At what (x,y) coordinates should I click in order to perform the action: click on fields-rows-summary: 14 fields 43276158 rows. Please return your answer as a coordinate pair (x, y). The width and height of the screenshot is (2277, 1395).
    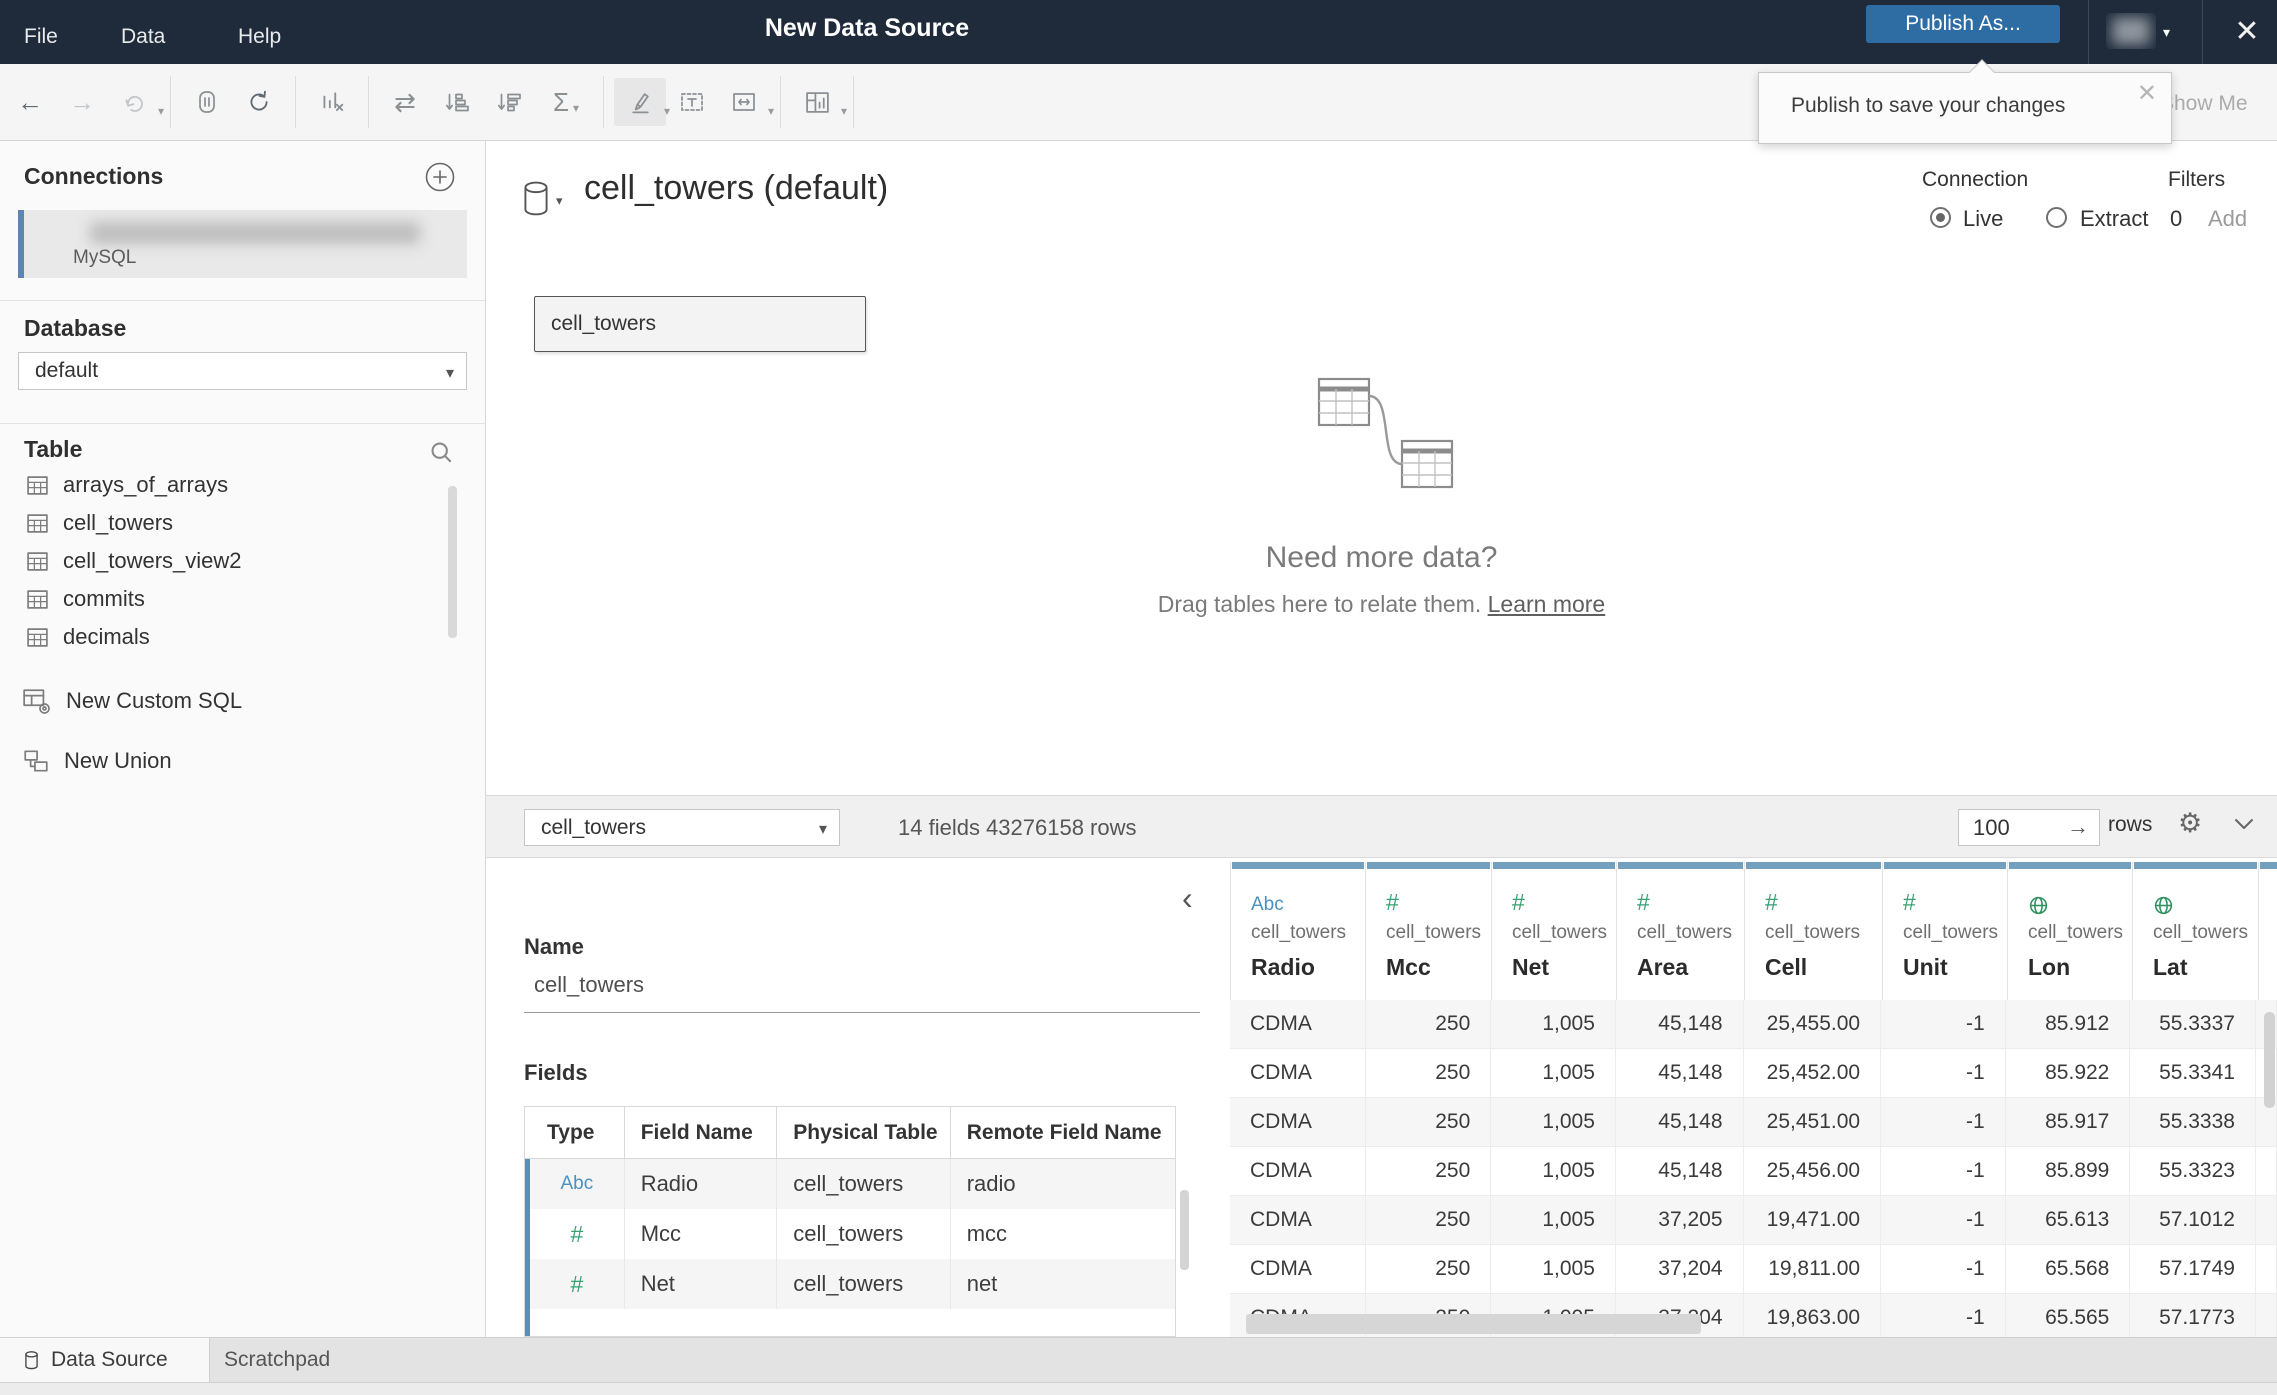
    Looking at the image, I should click on (1017, 827).